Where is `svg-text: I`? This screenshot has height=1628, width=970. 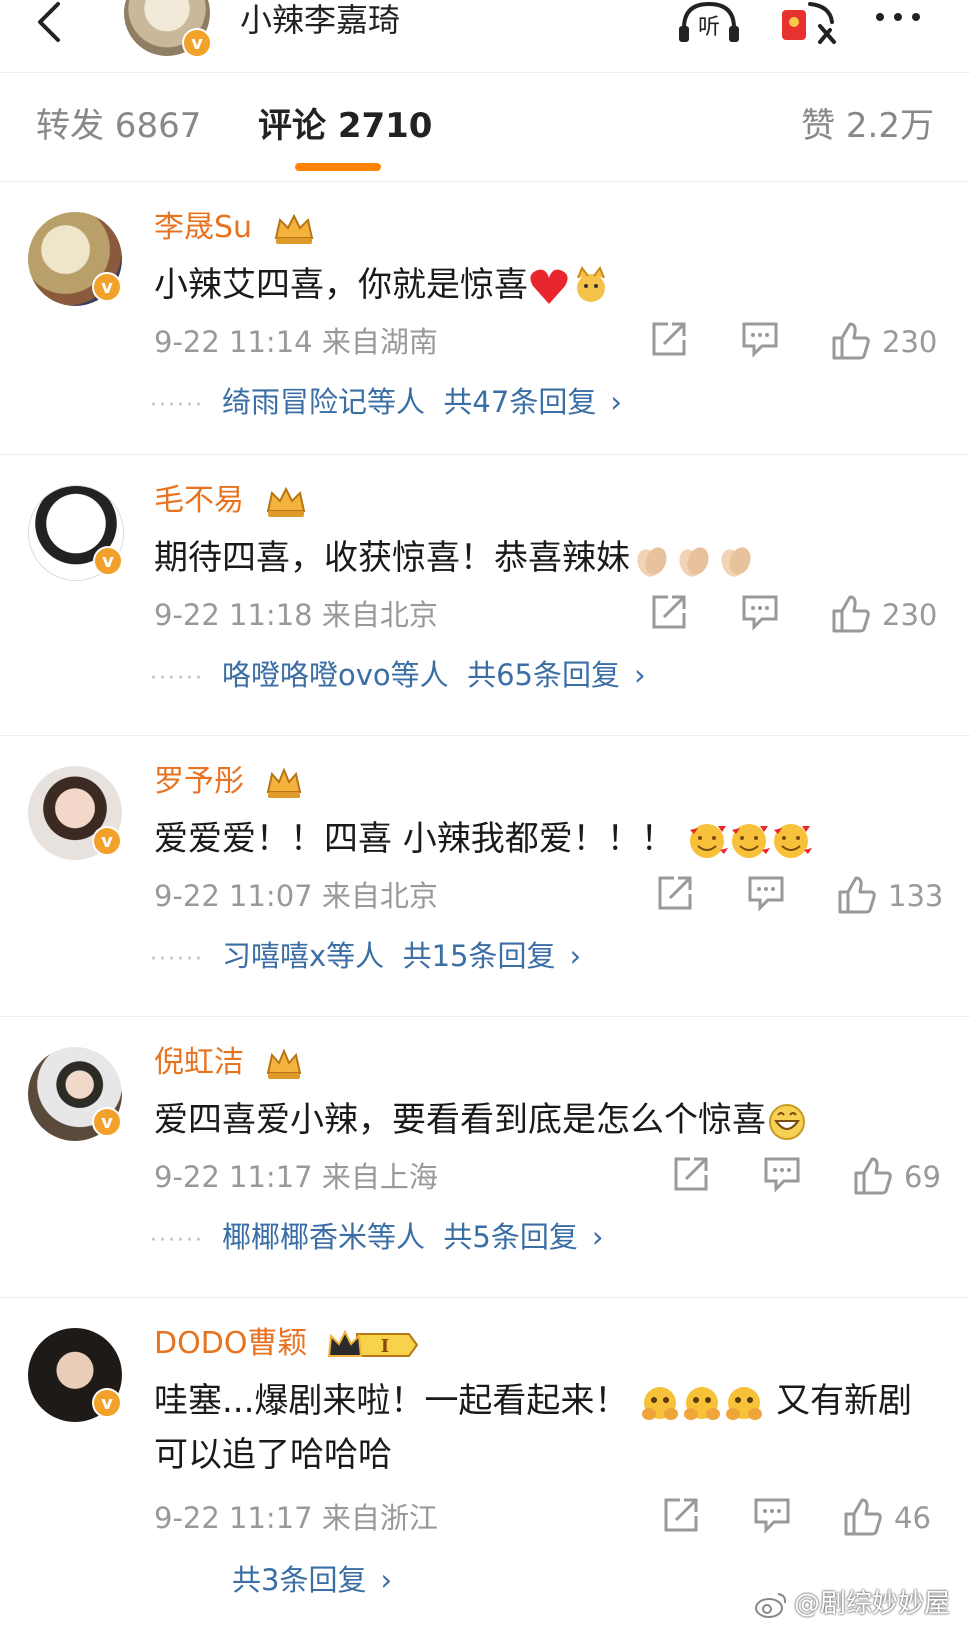
svg-text: I is located at coordinates (385, 1346).